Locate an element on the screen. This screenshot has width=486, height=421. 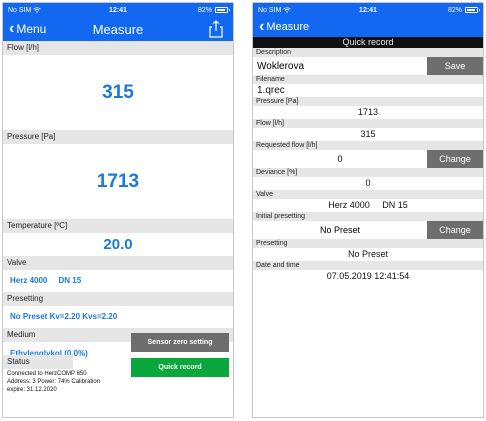
temperature-value: 20.0 is located at coordinates (118, 244).